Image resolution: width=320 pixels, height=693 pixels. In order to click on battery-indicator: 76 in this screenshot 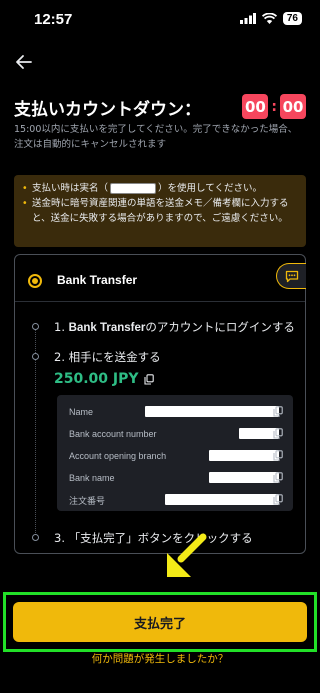, I will do `click(292, 18)`.